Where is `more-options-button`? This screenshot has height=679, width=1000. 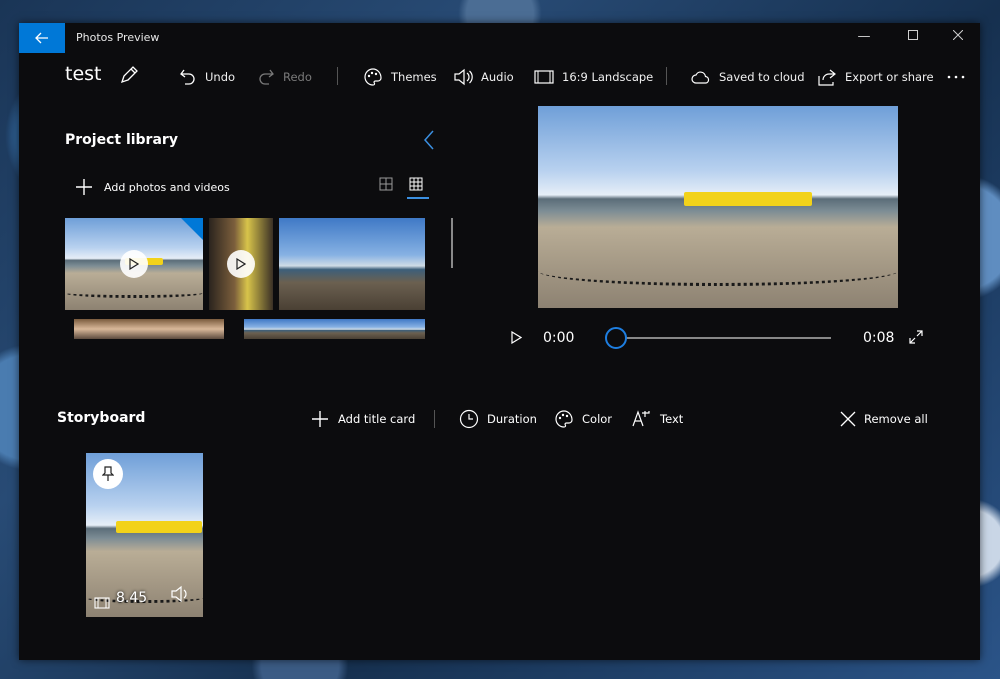 more-options-button is located at coordinates (960, 77).